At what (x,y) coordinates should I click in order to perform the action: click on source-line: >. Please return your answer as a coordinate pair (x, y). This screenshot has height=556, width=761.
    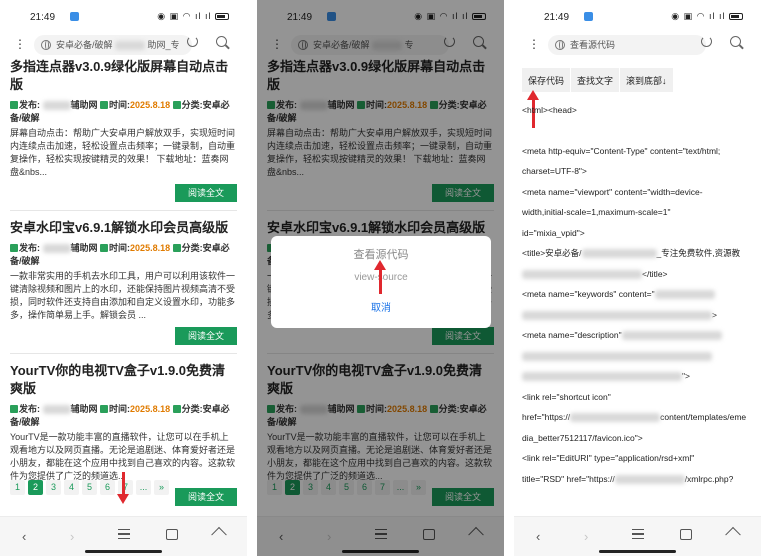
    Looking at the image, I should click on (637, 315).